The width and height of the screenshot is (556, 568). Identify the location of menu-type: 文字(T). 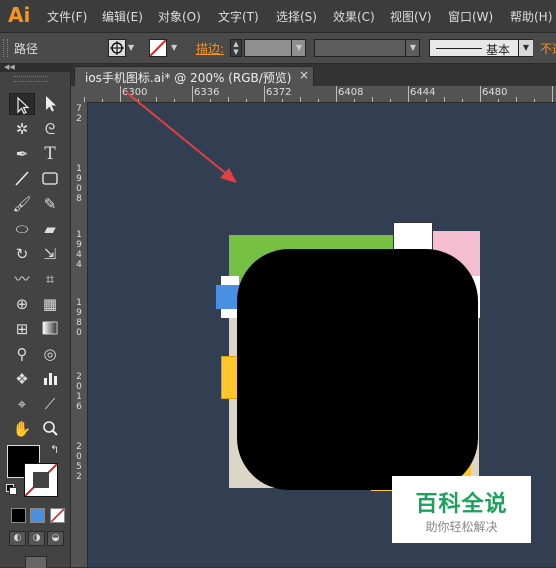
(238, 16).